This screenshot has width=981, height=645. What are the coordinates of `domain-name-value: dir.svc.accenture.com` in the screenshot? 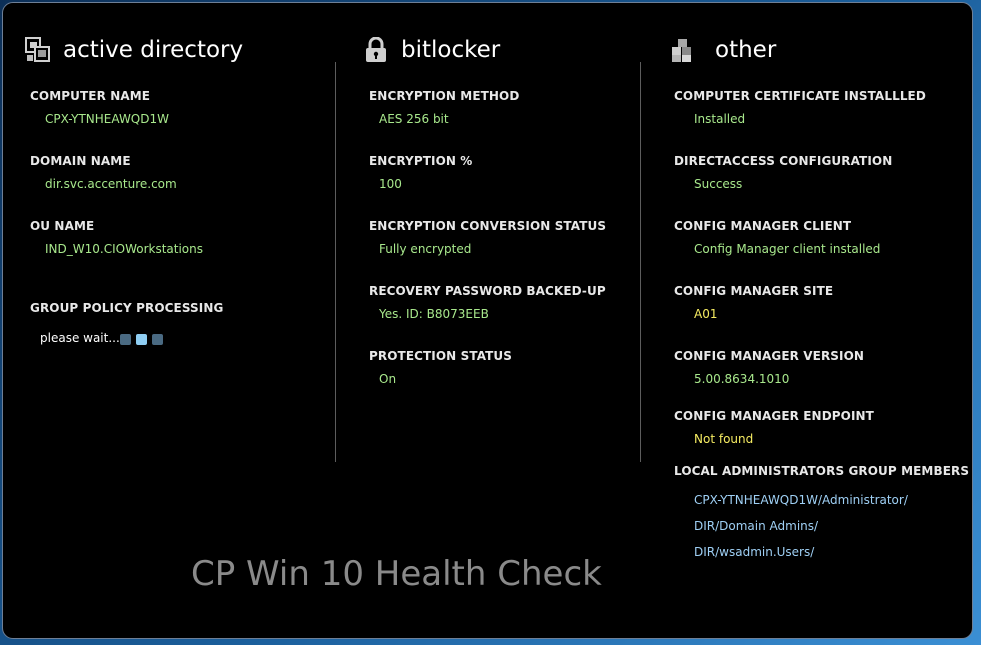 It's located at (111, 184).